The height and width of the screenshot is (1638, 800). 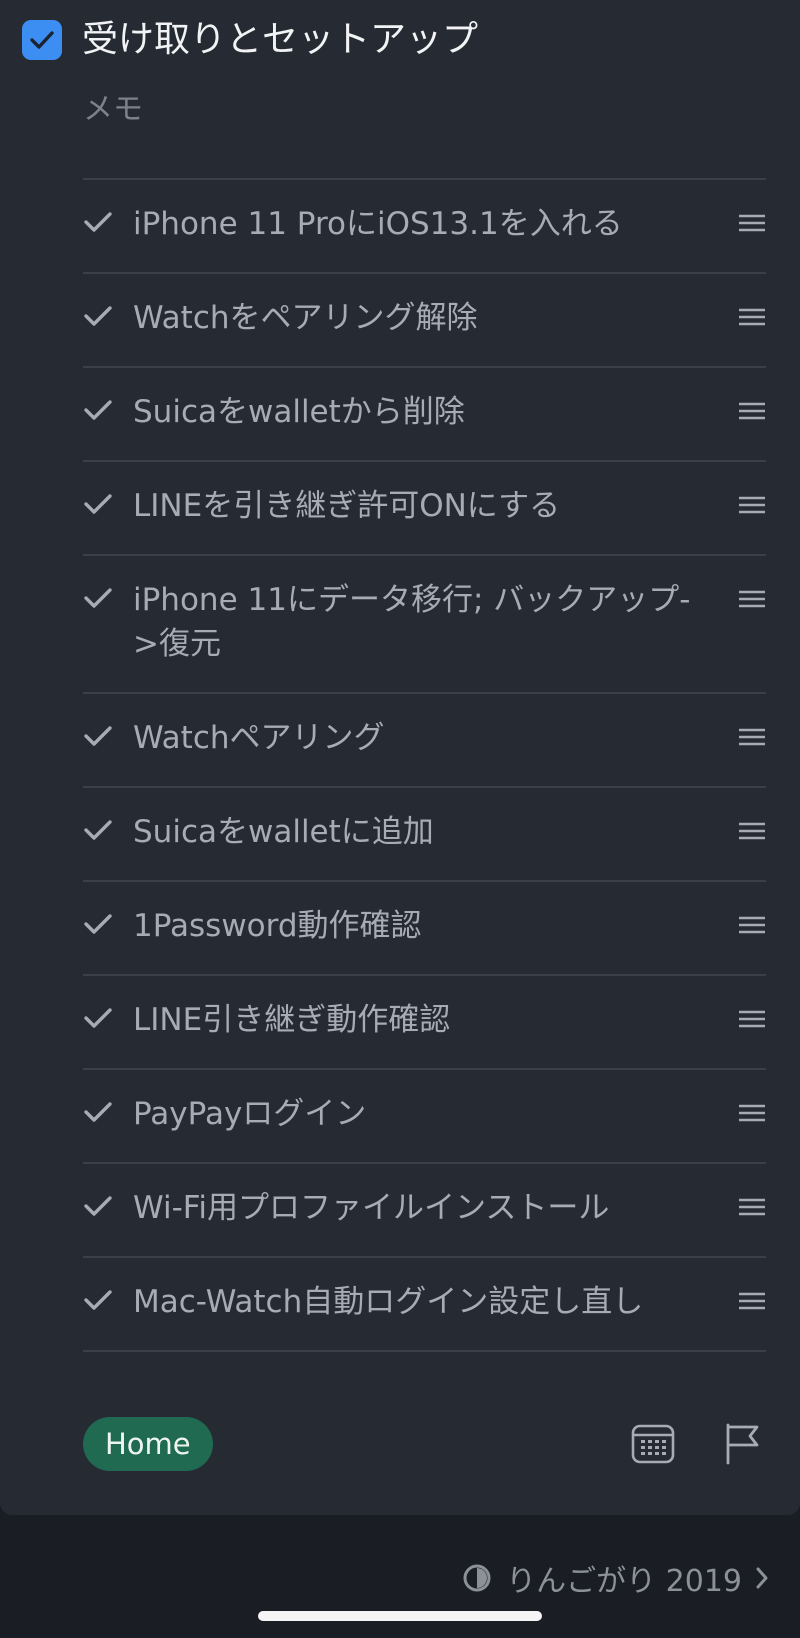 I want to click on checklist-item-label: Watchをペアリング解除, so click(x=423, y=318).